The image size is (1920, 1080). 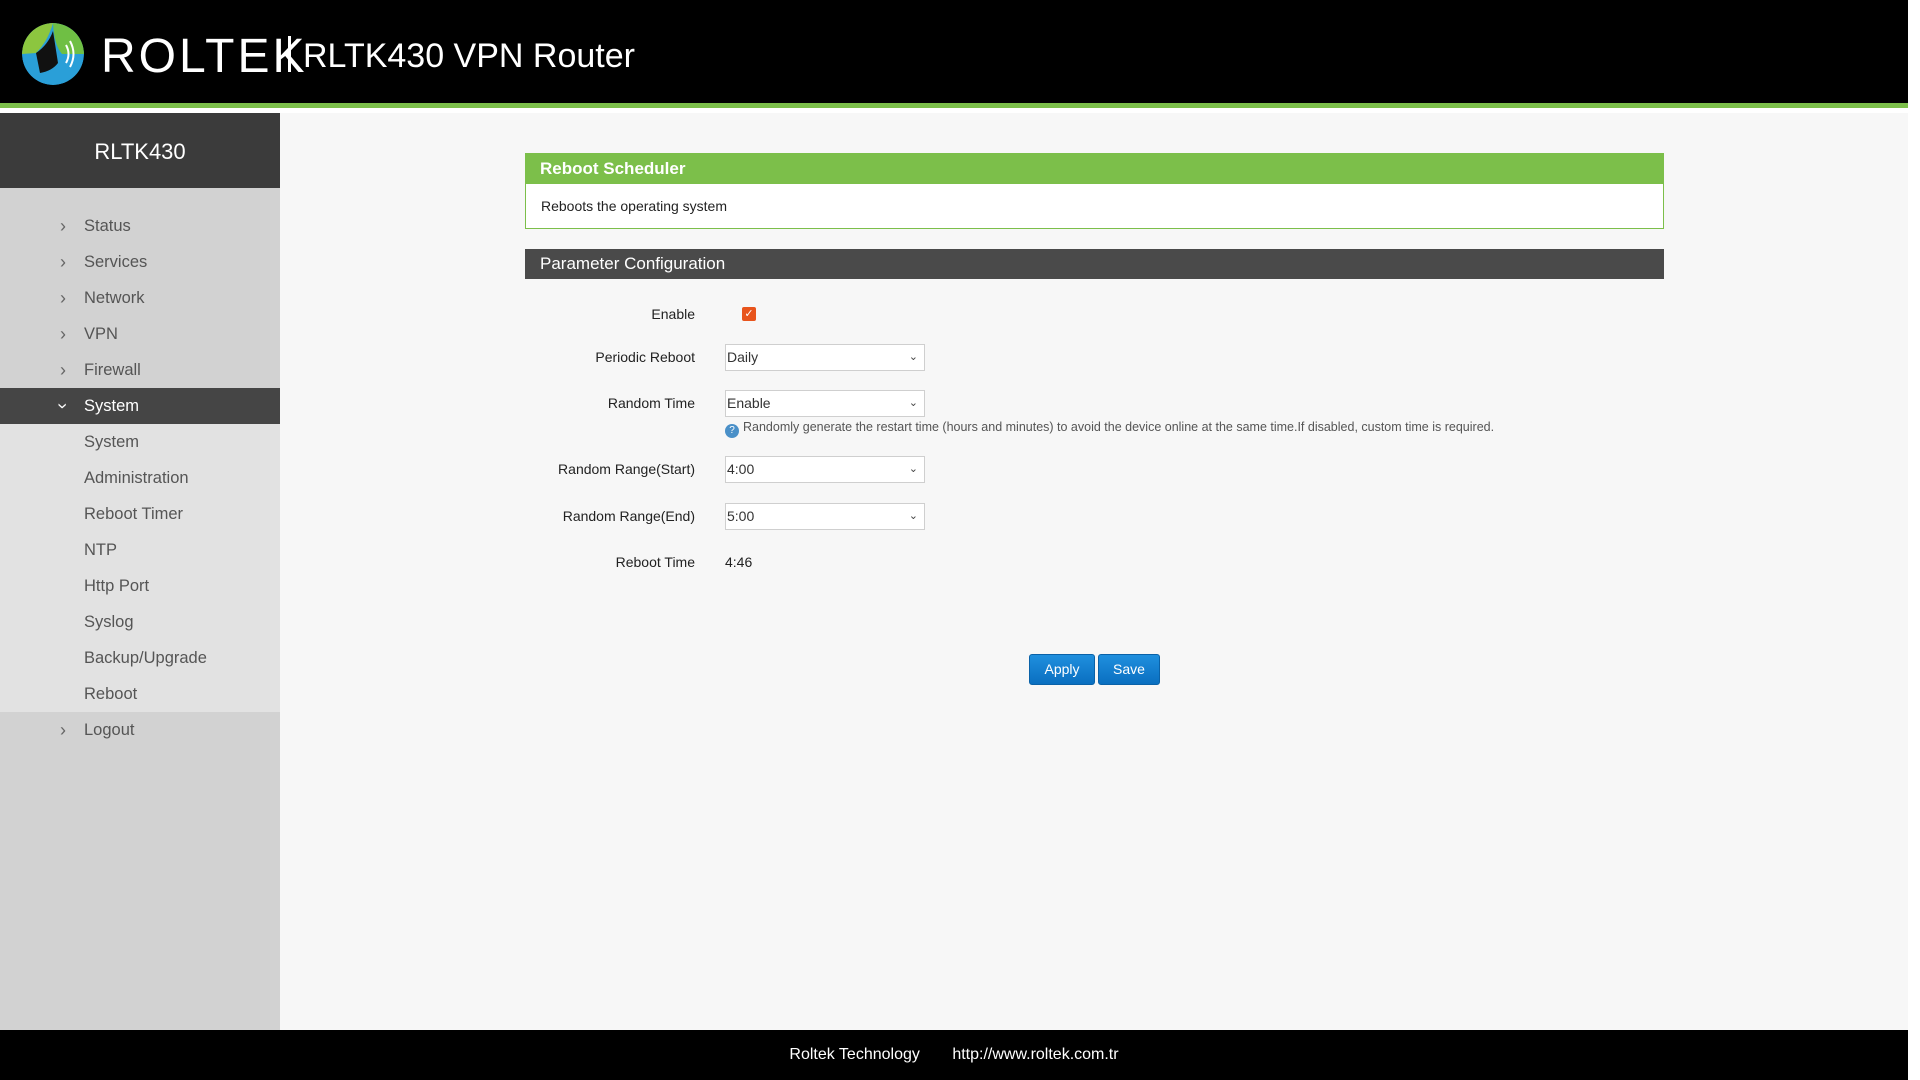 What do you see at coordinates (289, 54) in the screenshot?
I see `brand-divider` at bounding box center [289, 54].